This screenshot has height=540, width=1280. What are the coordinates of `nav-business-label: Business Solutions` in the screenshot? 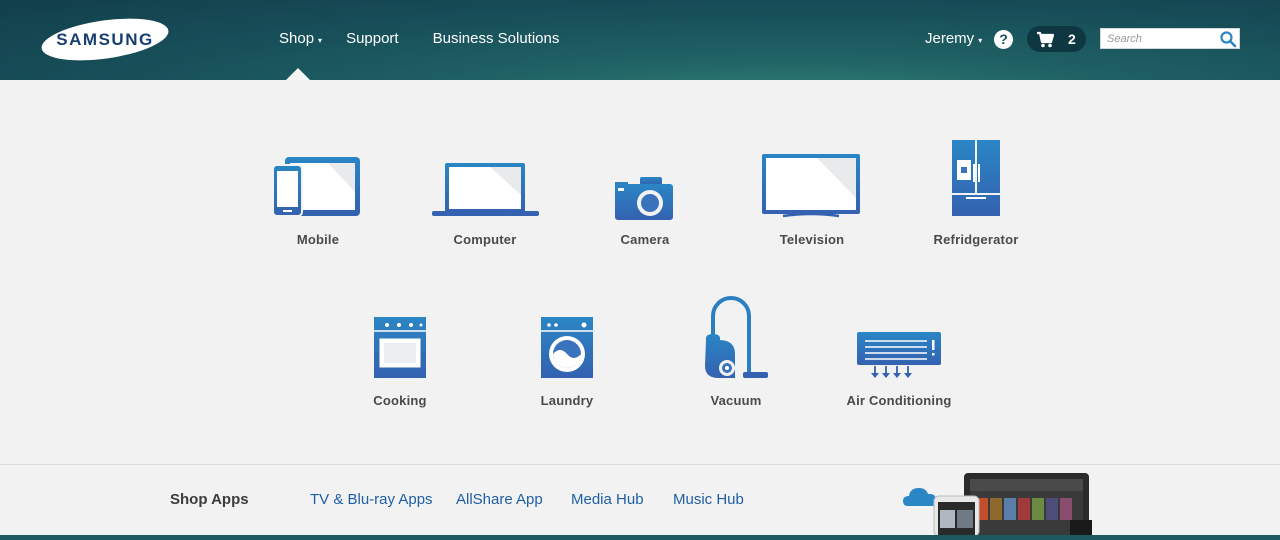 It's located at (496, 38).